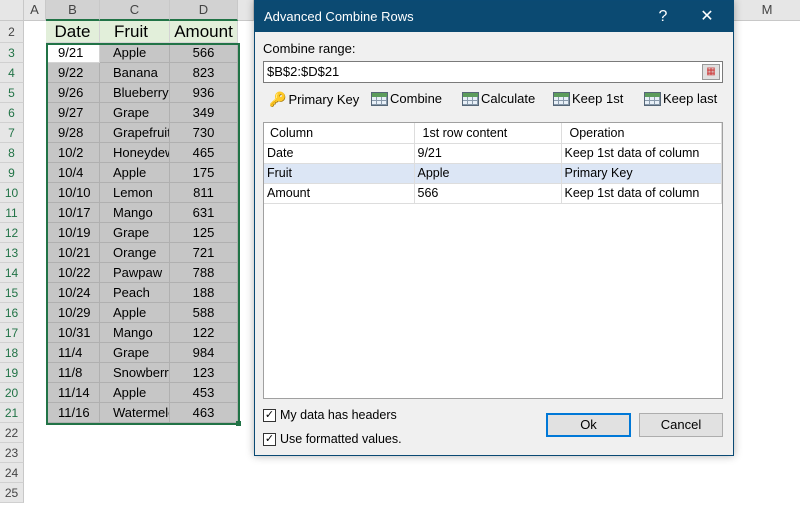 The width and height of the screenshot is (800, 510). Describe the element at coordinates (204, 393) in the screenshot. I see `amount-cell: 453` at that location.